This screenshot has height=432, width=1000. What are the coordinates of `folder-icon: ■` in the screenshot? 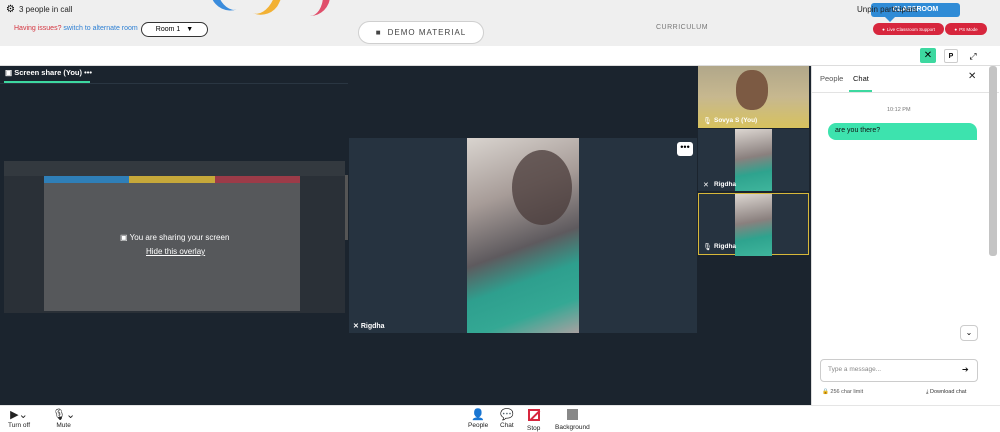 It's located at (378, 32).